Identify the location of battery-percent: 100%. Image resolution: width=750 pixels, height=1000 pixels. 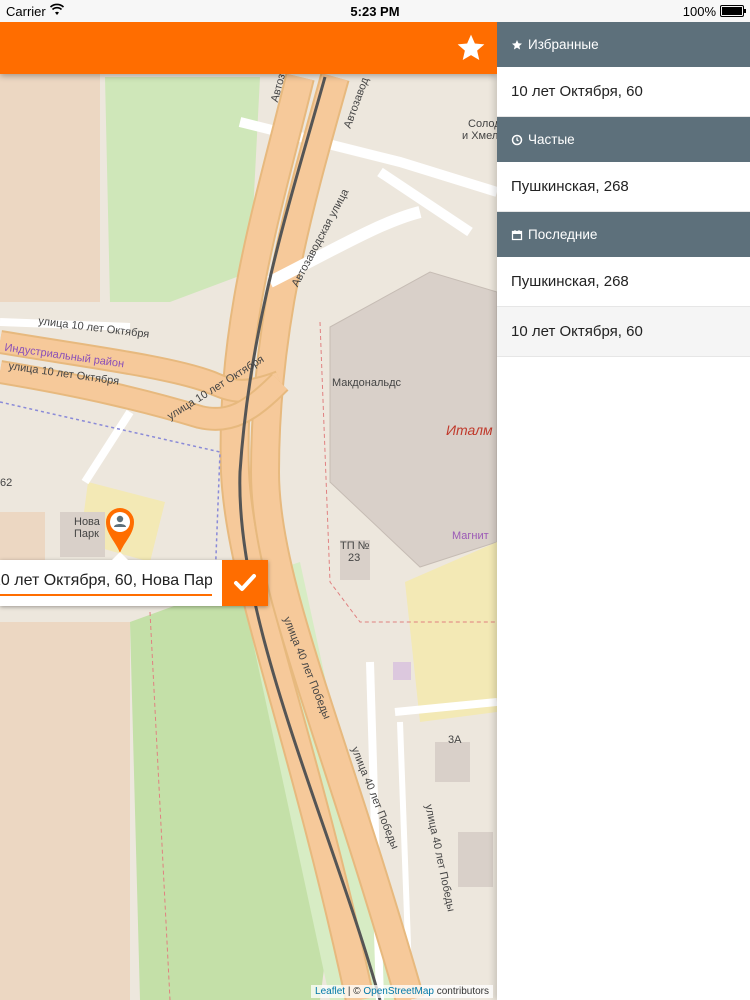
(699, 11).